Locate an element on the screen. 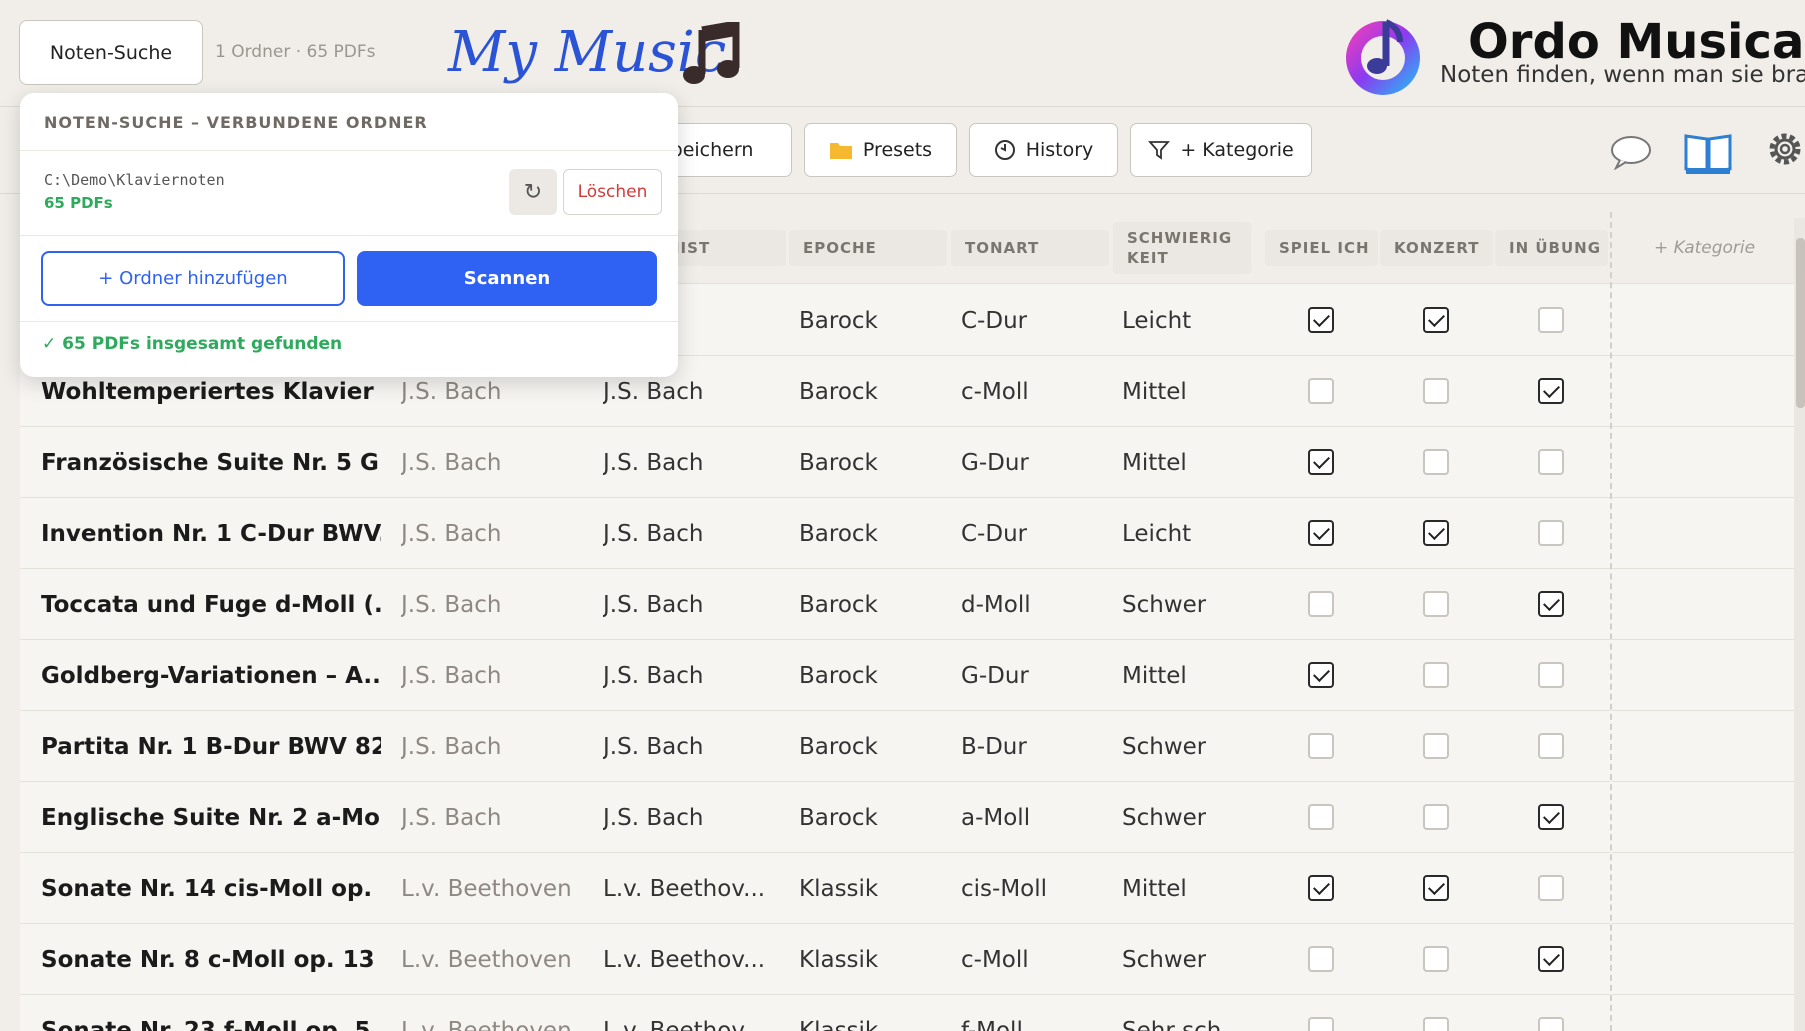 The image size is (1805, 1031). column-header-spiel-ich: SPIEL ICH is located at coordinates (1321, 248).